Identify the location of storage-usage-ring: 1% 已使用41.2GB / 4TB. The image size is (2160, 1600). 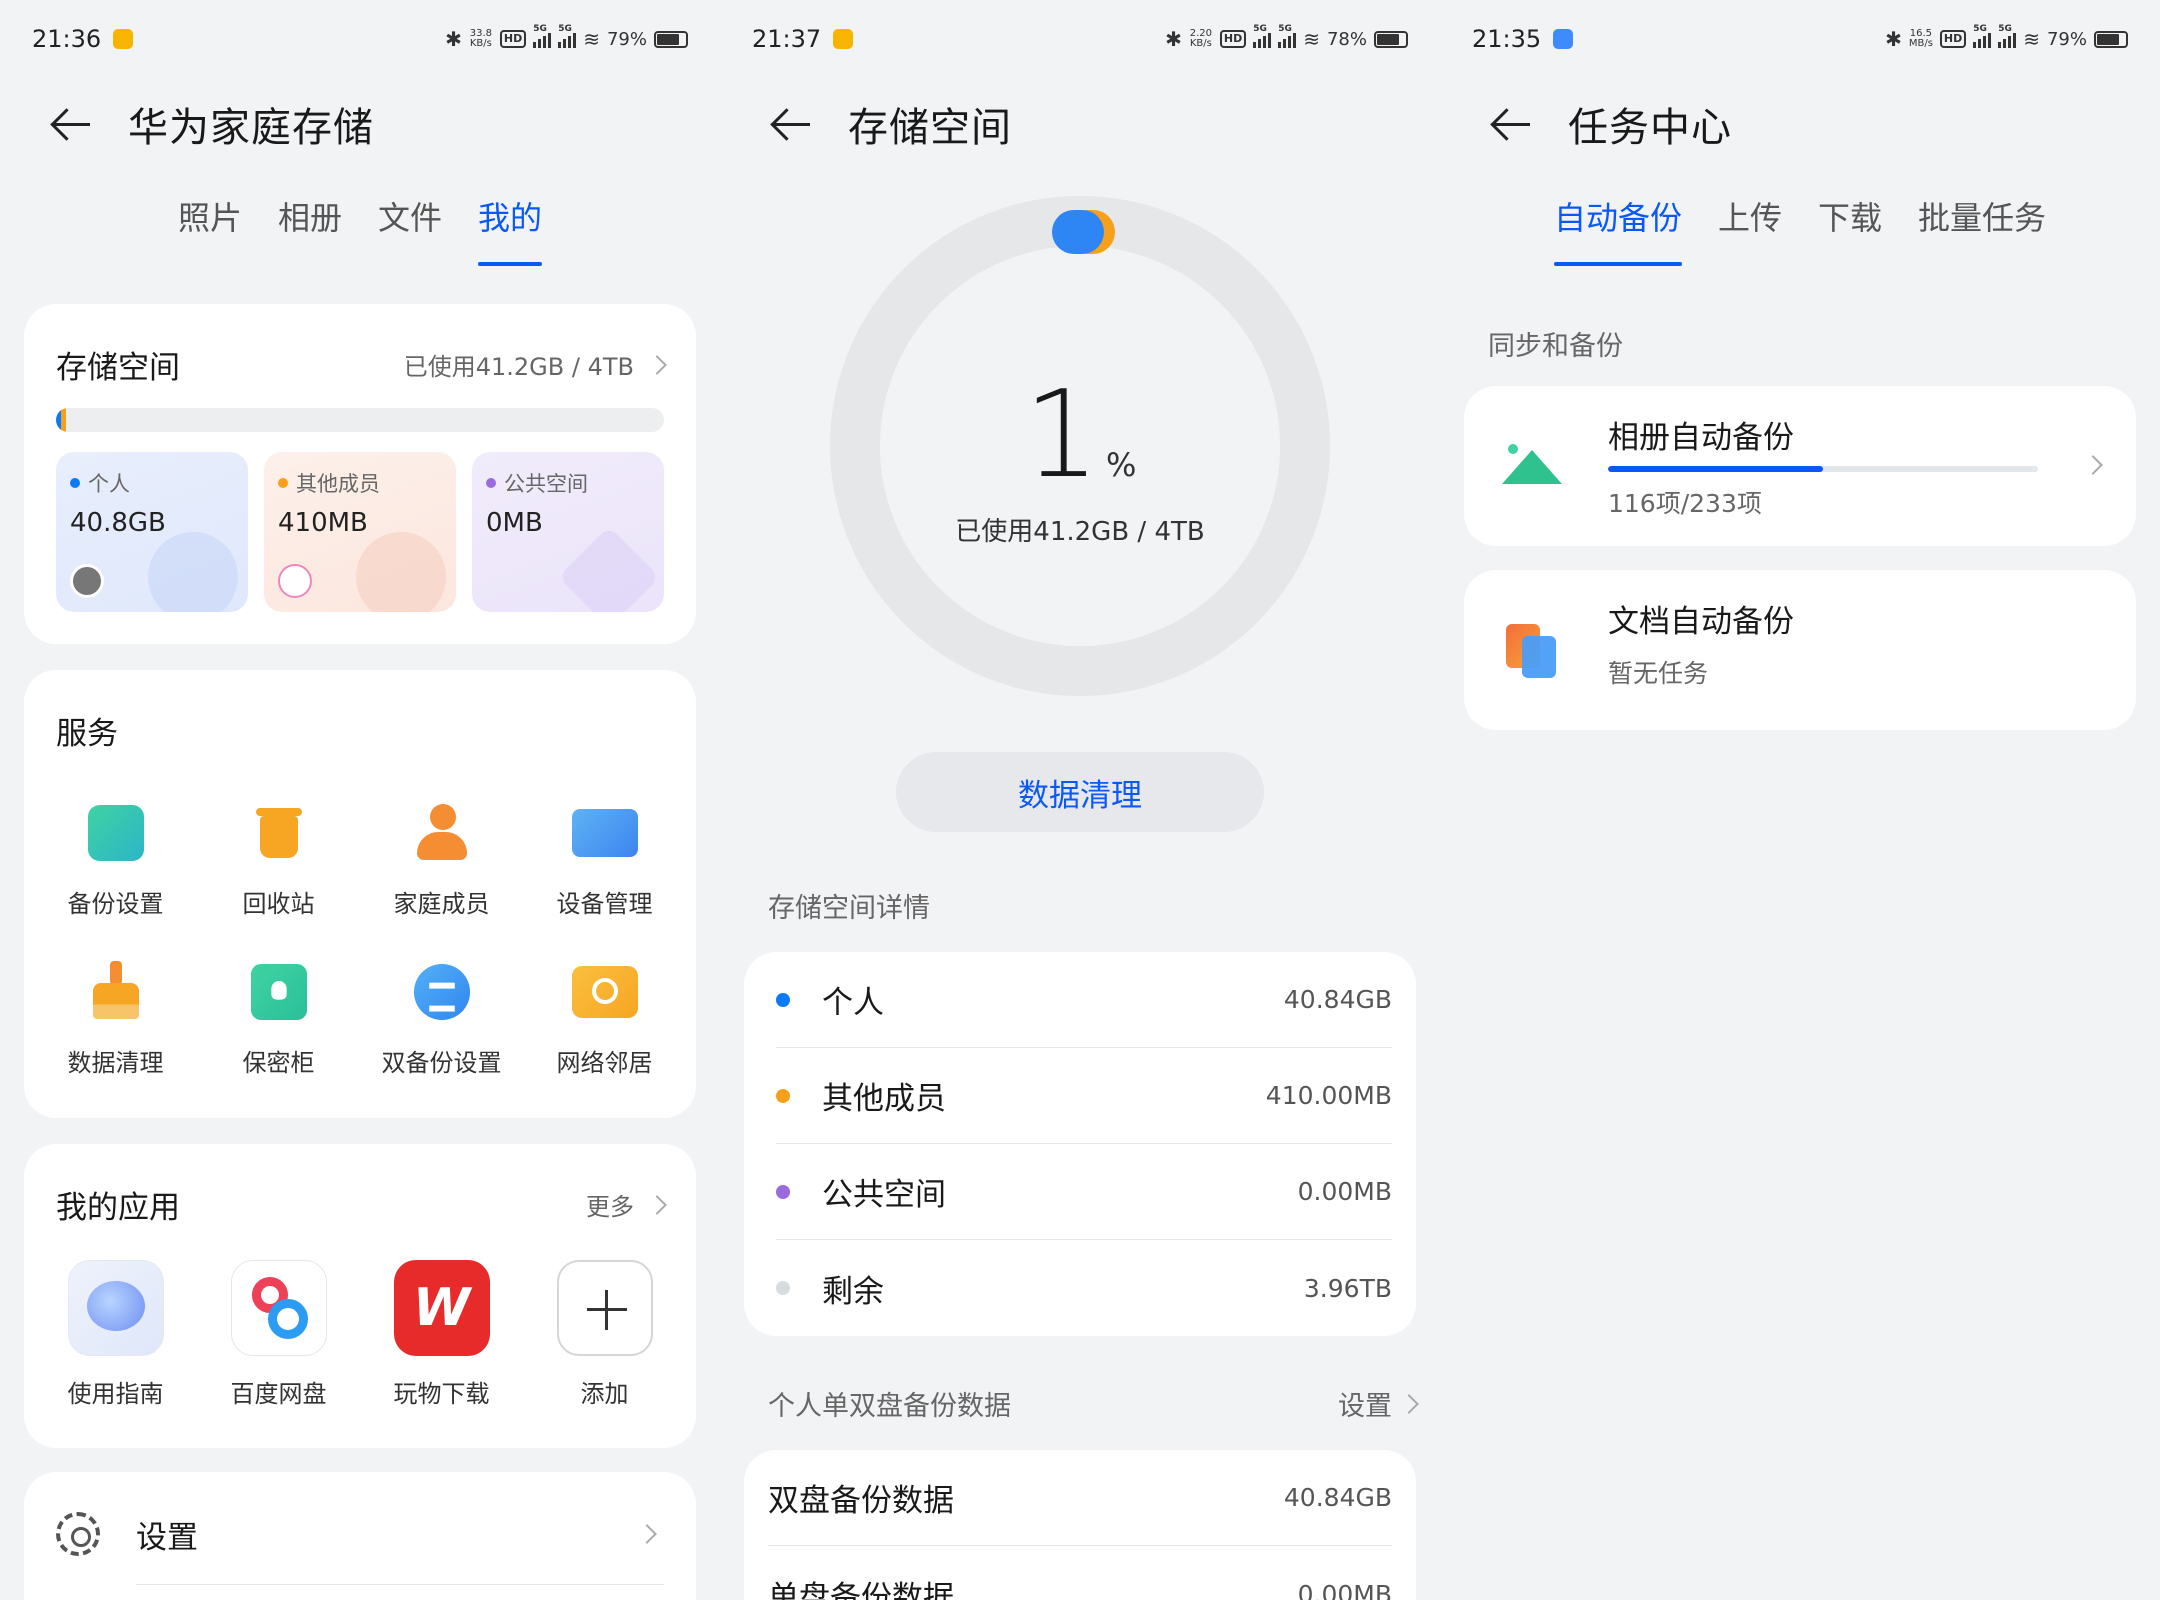
(1080, 446).